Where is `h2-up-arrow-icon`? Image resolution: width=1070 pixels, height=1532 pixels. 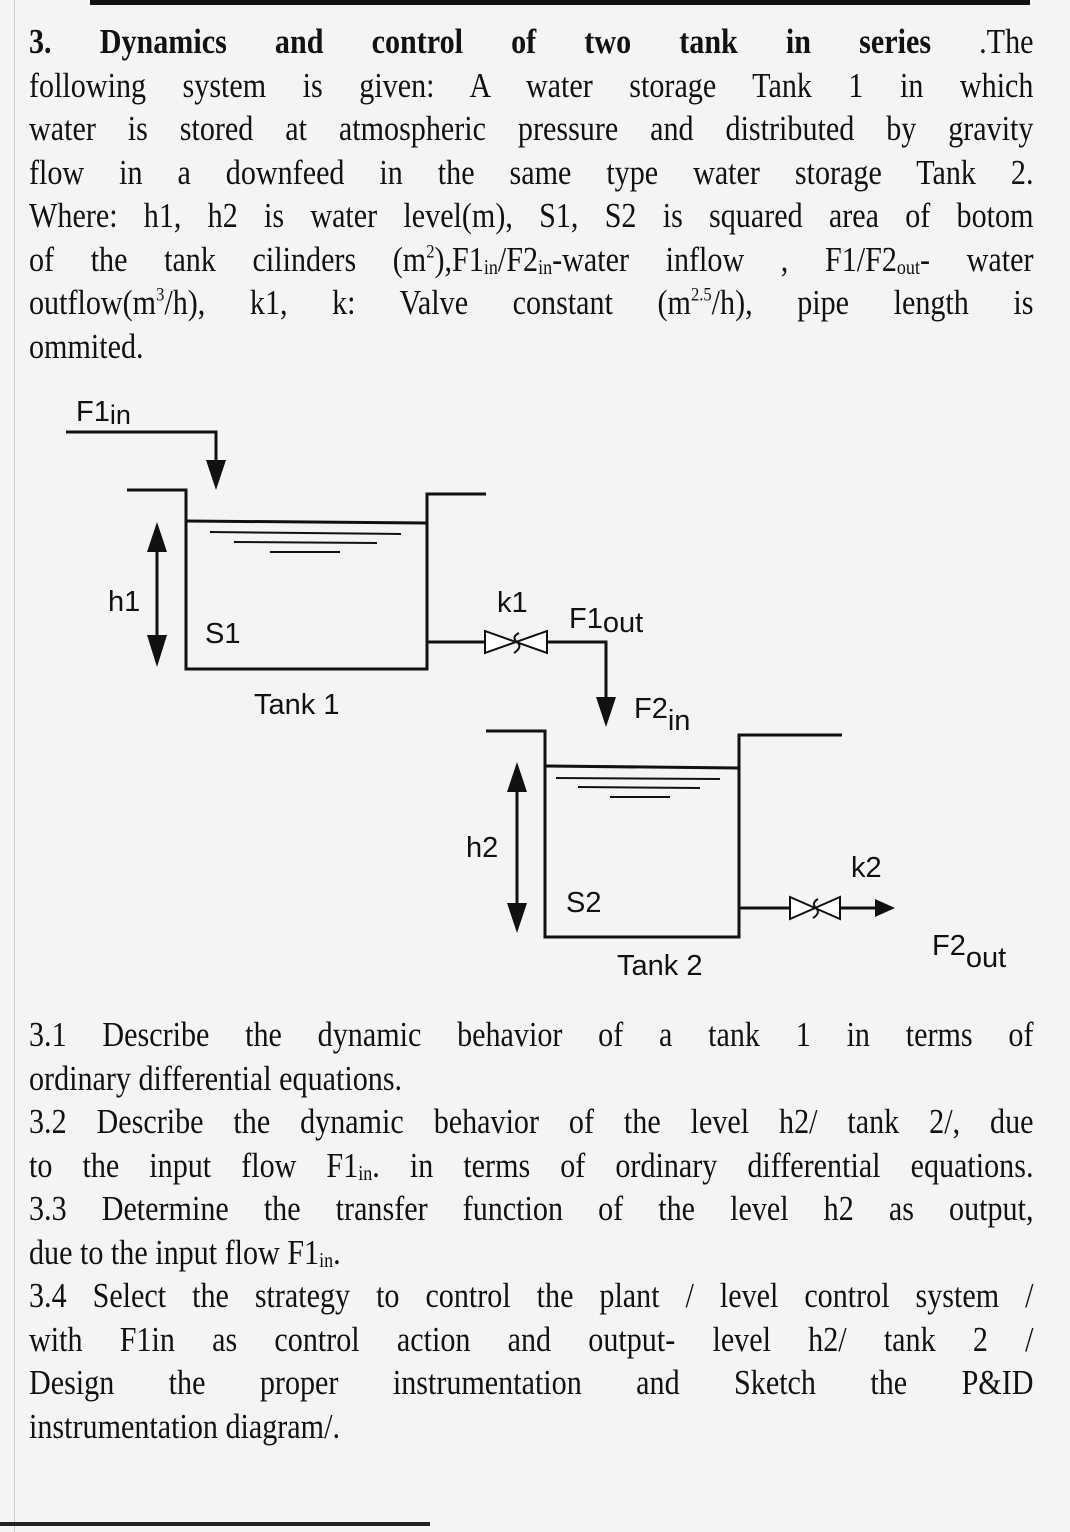
h2-up-arrow-icon is located at coordinates (517, 777).